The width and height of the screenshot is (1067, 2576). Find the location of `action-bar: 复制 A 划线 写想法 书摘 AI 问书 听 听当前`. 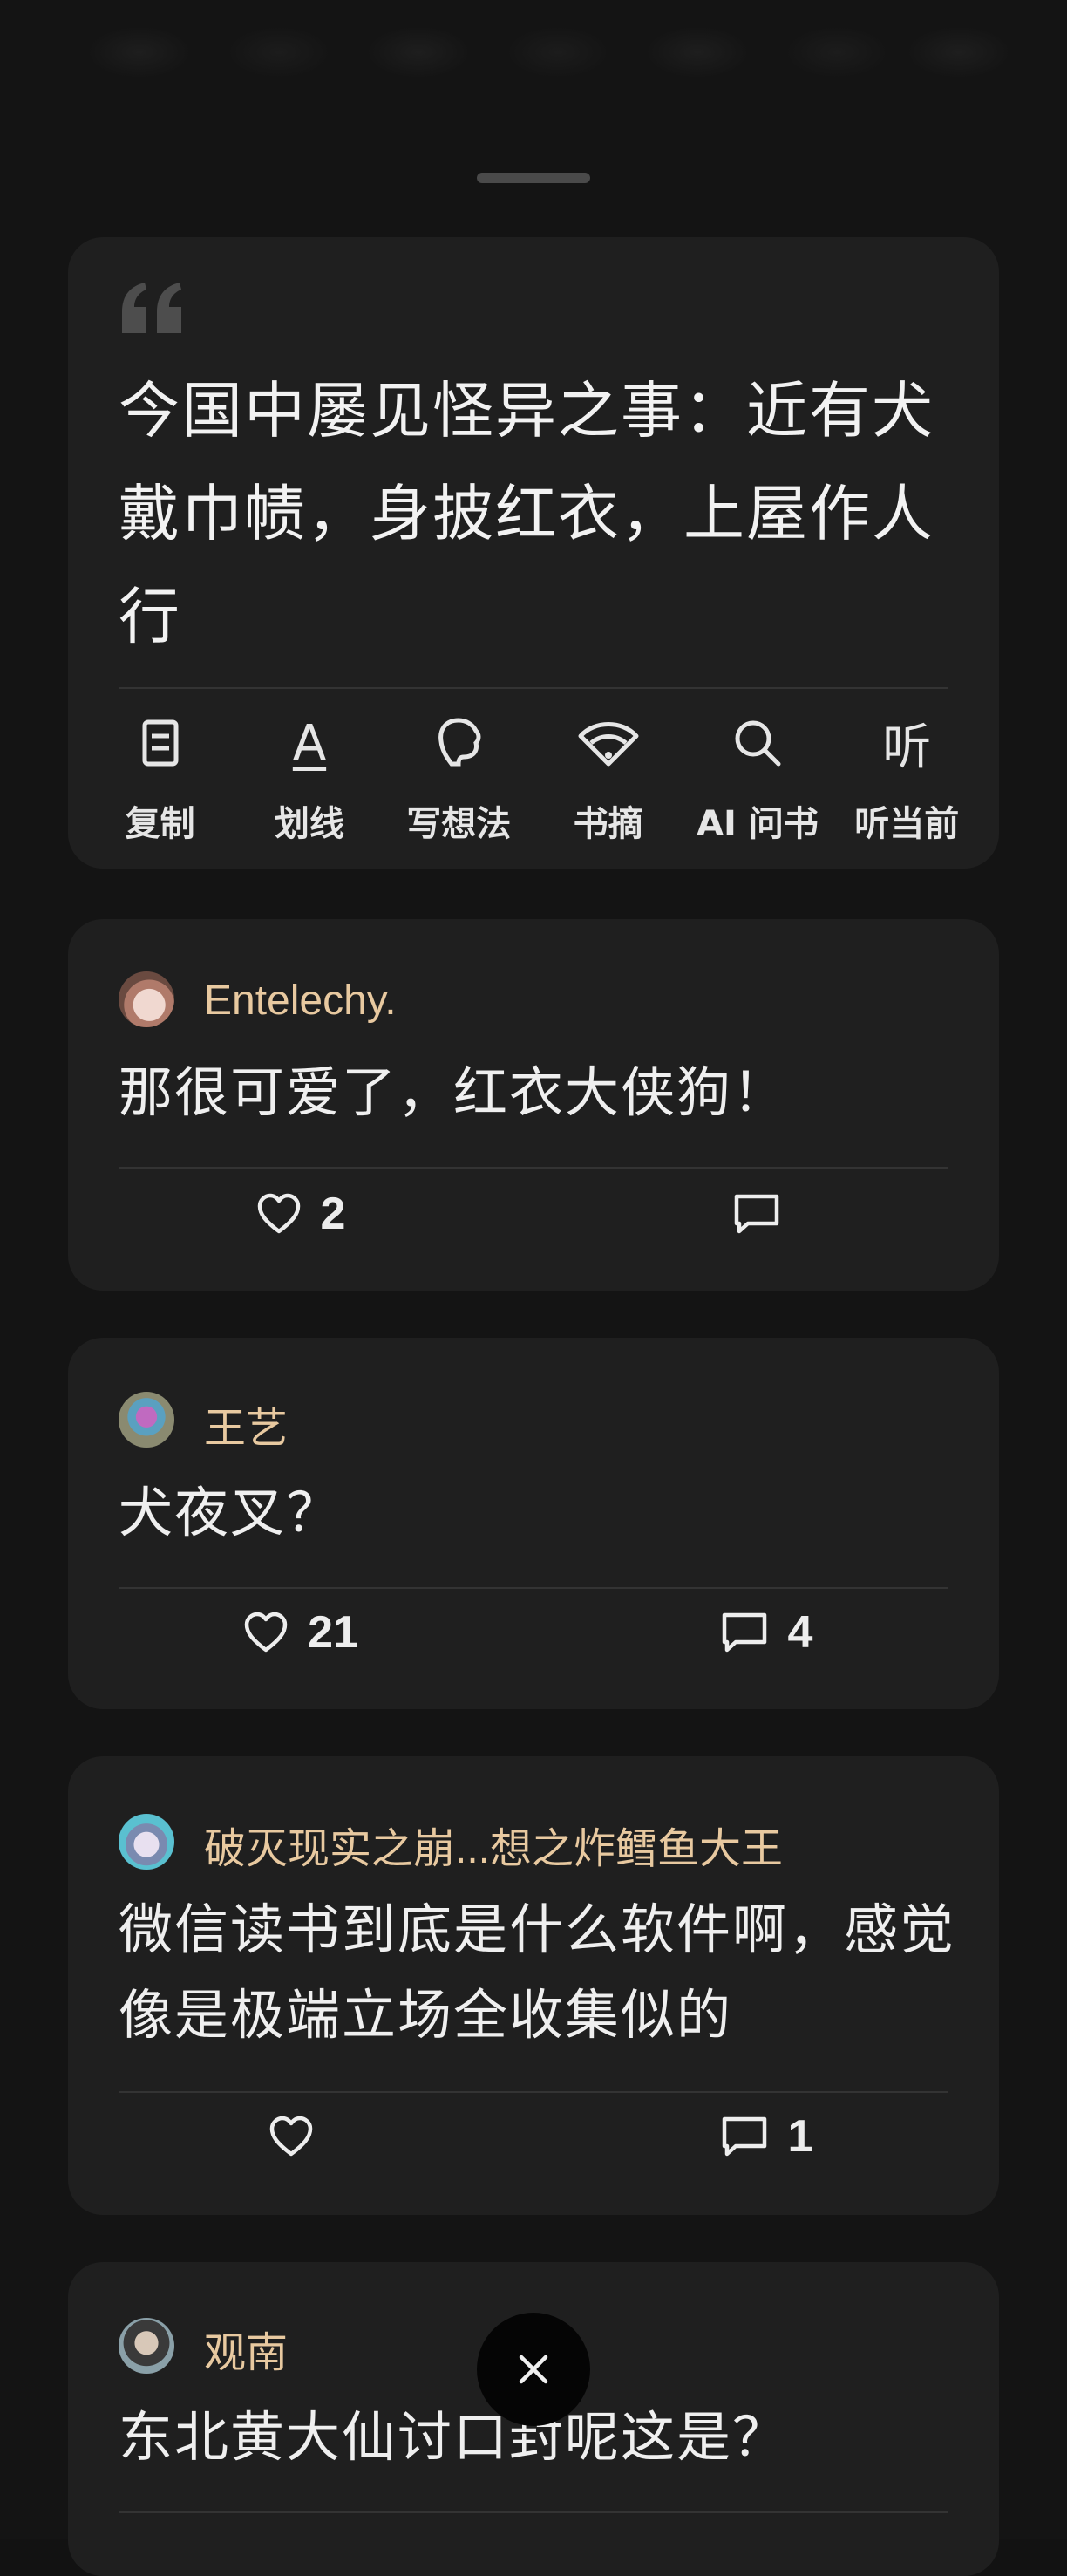

action-bar: 复制 A 划线 写想法 书摘 AI 问书 听 听当前 is located at coordinates (533, 787).